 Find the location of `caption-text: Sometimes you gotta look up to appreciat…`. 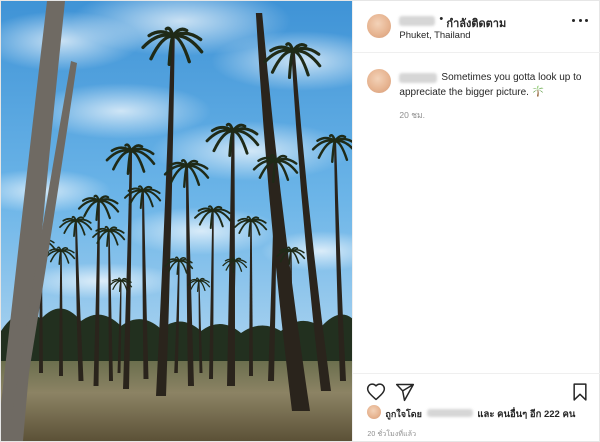

caption-text: Sometimes you gotta look up to appreciat… is located at coordinates (497, 85).